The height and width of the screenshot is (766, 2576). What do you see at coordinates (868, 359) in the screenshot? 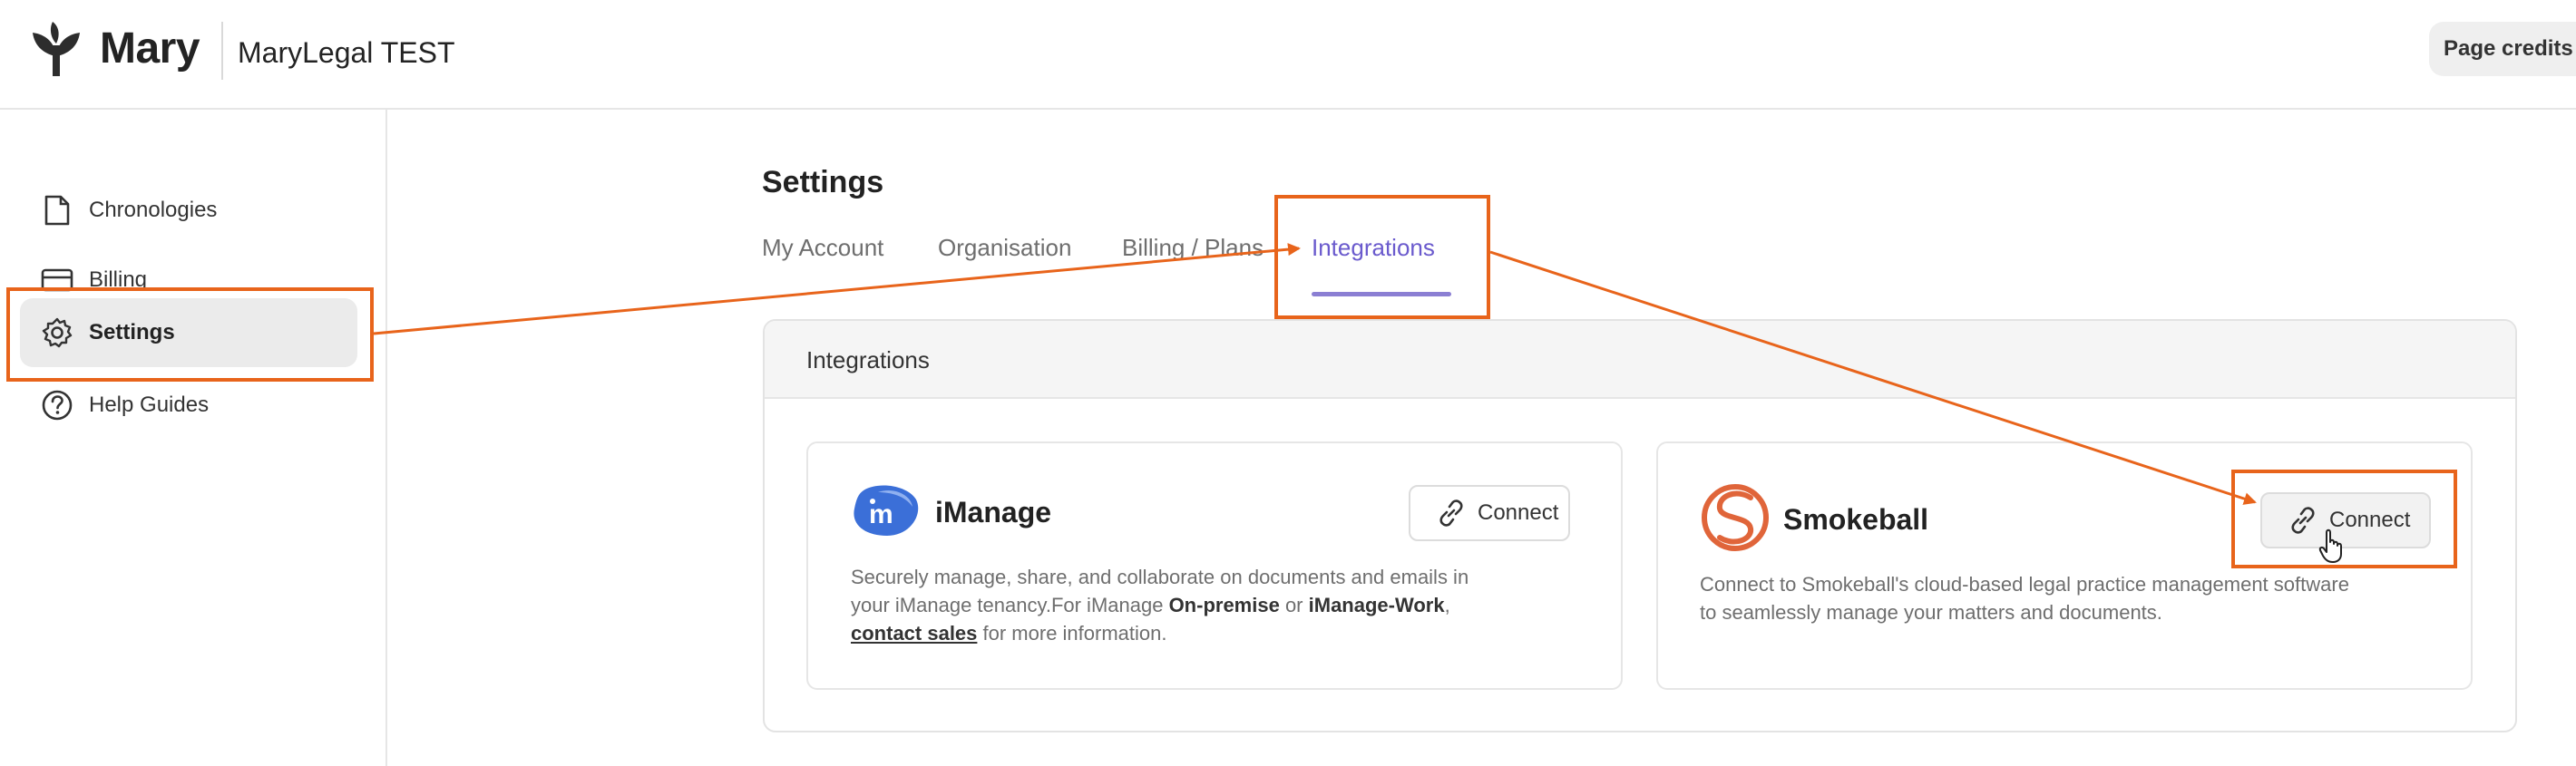
I see `panel-title: Integrations` at bounding box center [868, 359].